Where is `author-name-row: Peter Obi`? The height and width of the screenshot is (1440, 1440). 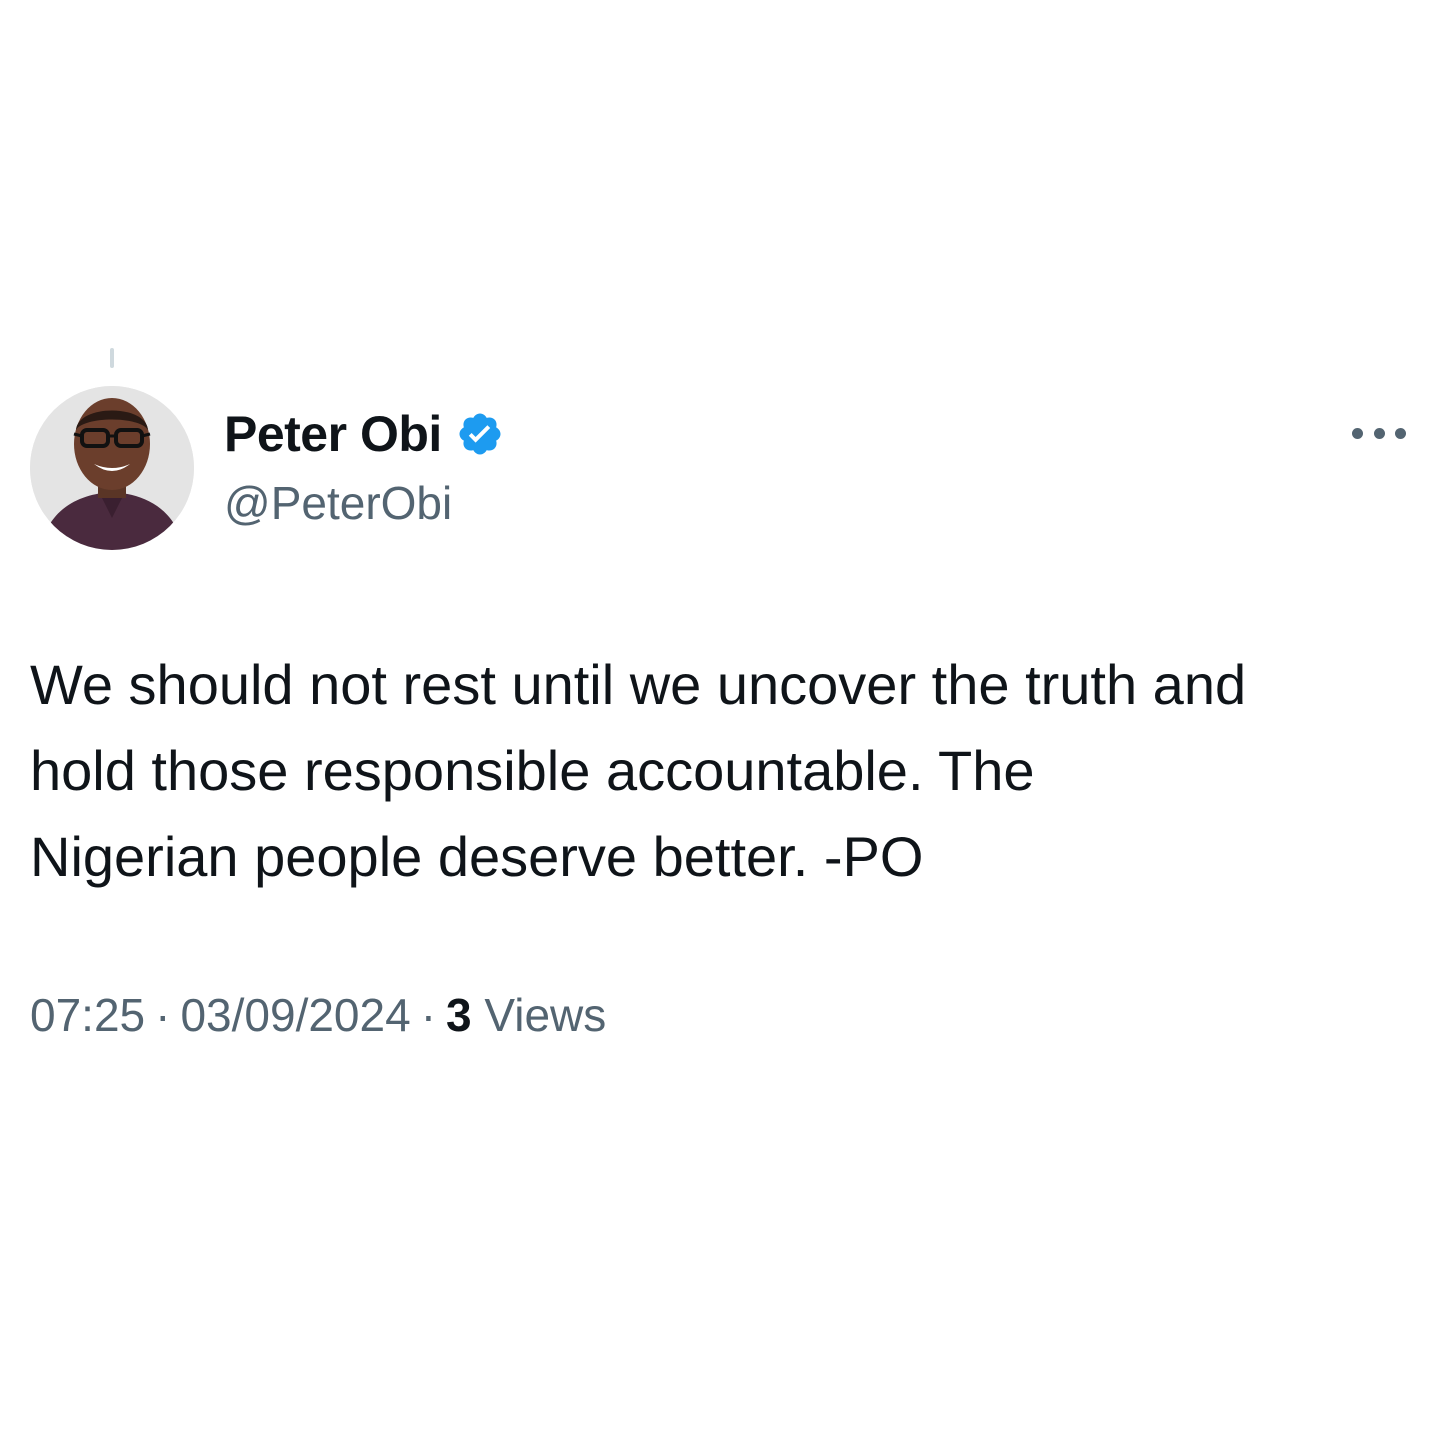 author-name-row: Peter Obi is located at coordinates (364, 434).